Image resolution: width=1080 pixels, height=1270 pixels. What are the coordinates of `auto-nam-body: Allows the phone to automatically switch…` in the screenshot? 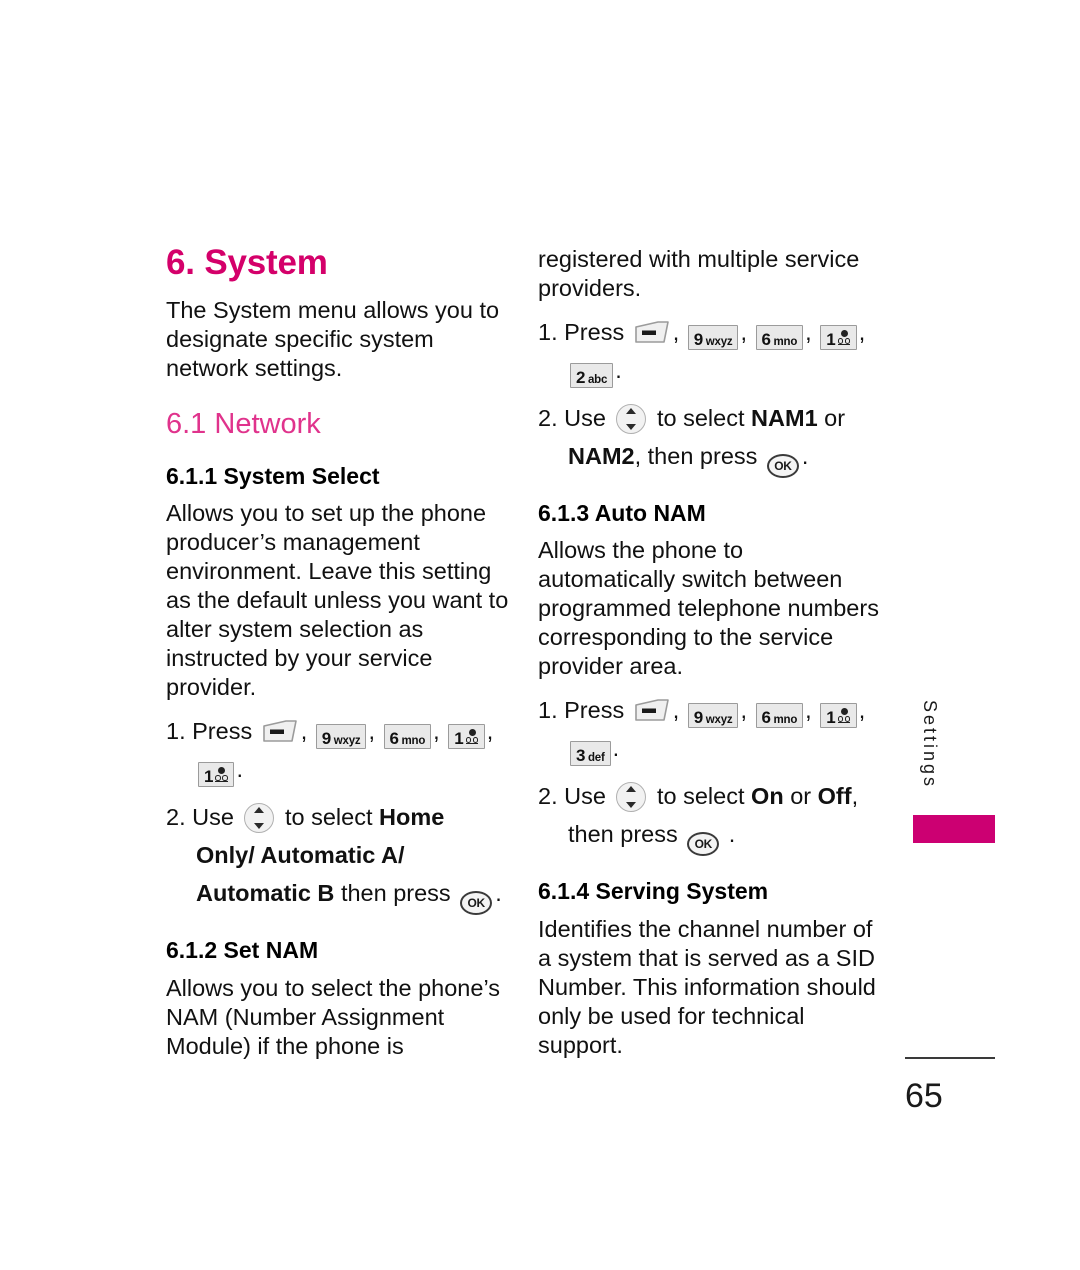 It's located at (708, 608).